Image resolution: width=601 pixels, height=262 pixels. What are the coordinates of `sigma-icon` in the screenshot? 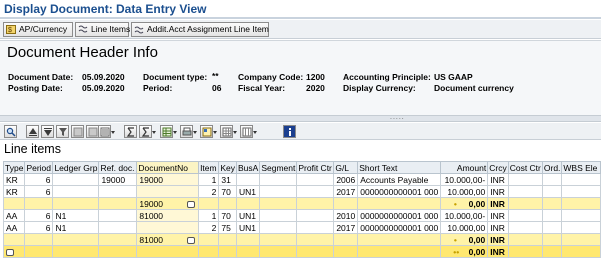 It's located at (130, 132).